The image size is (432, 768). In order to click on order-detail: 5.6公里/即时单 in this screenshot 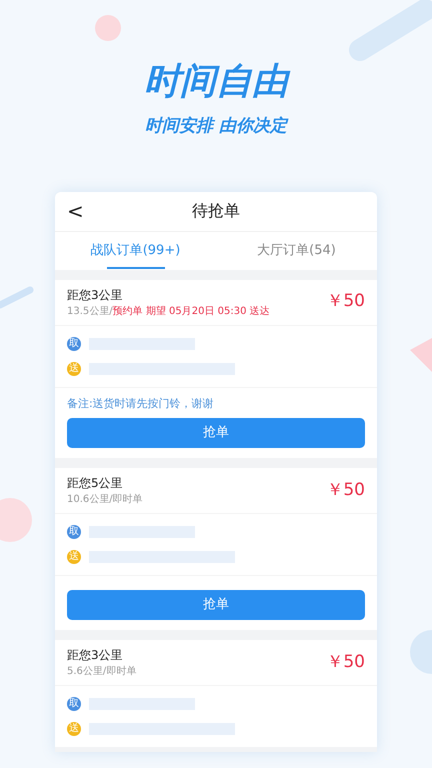, I will do `click(101, 671)`.